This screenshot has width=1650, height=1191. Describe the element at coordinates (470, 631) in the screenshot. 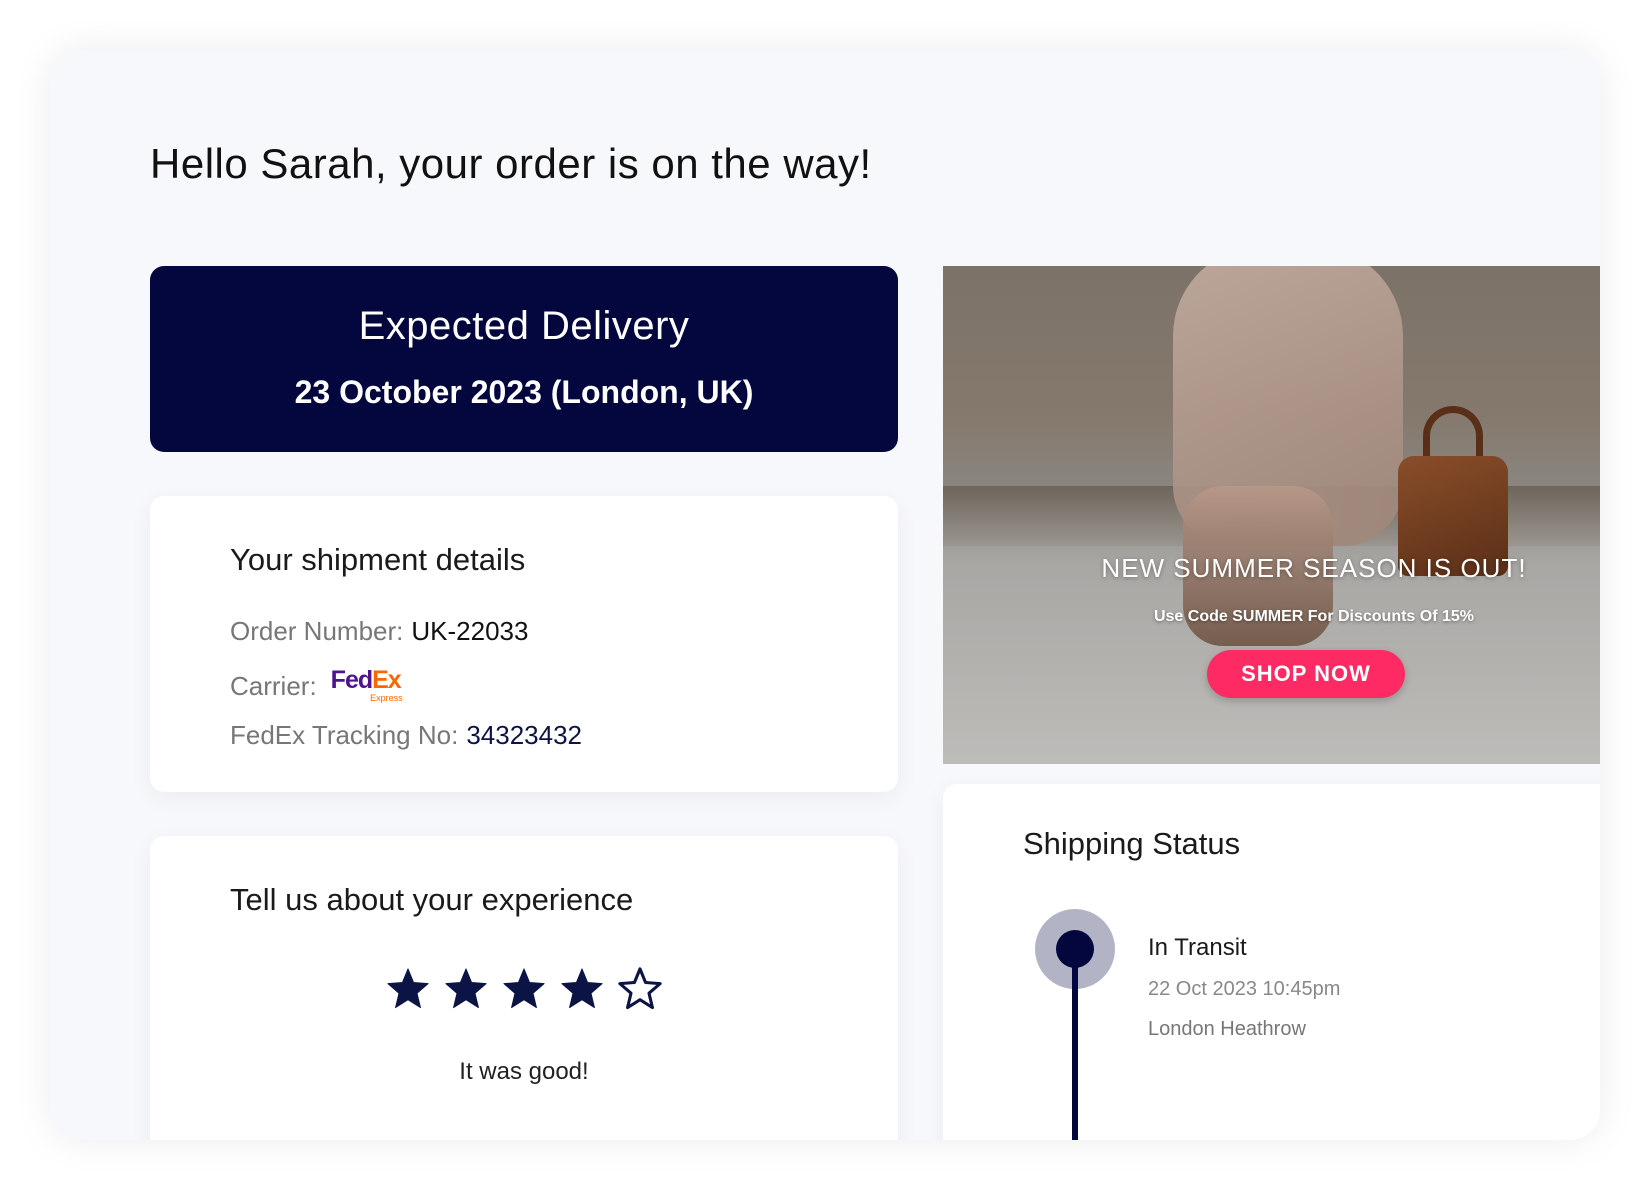

I see `order-number-value: UK-22033` at that location.